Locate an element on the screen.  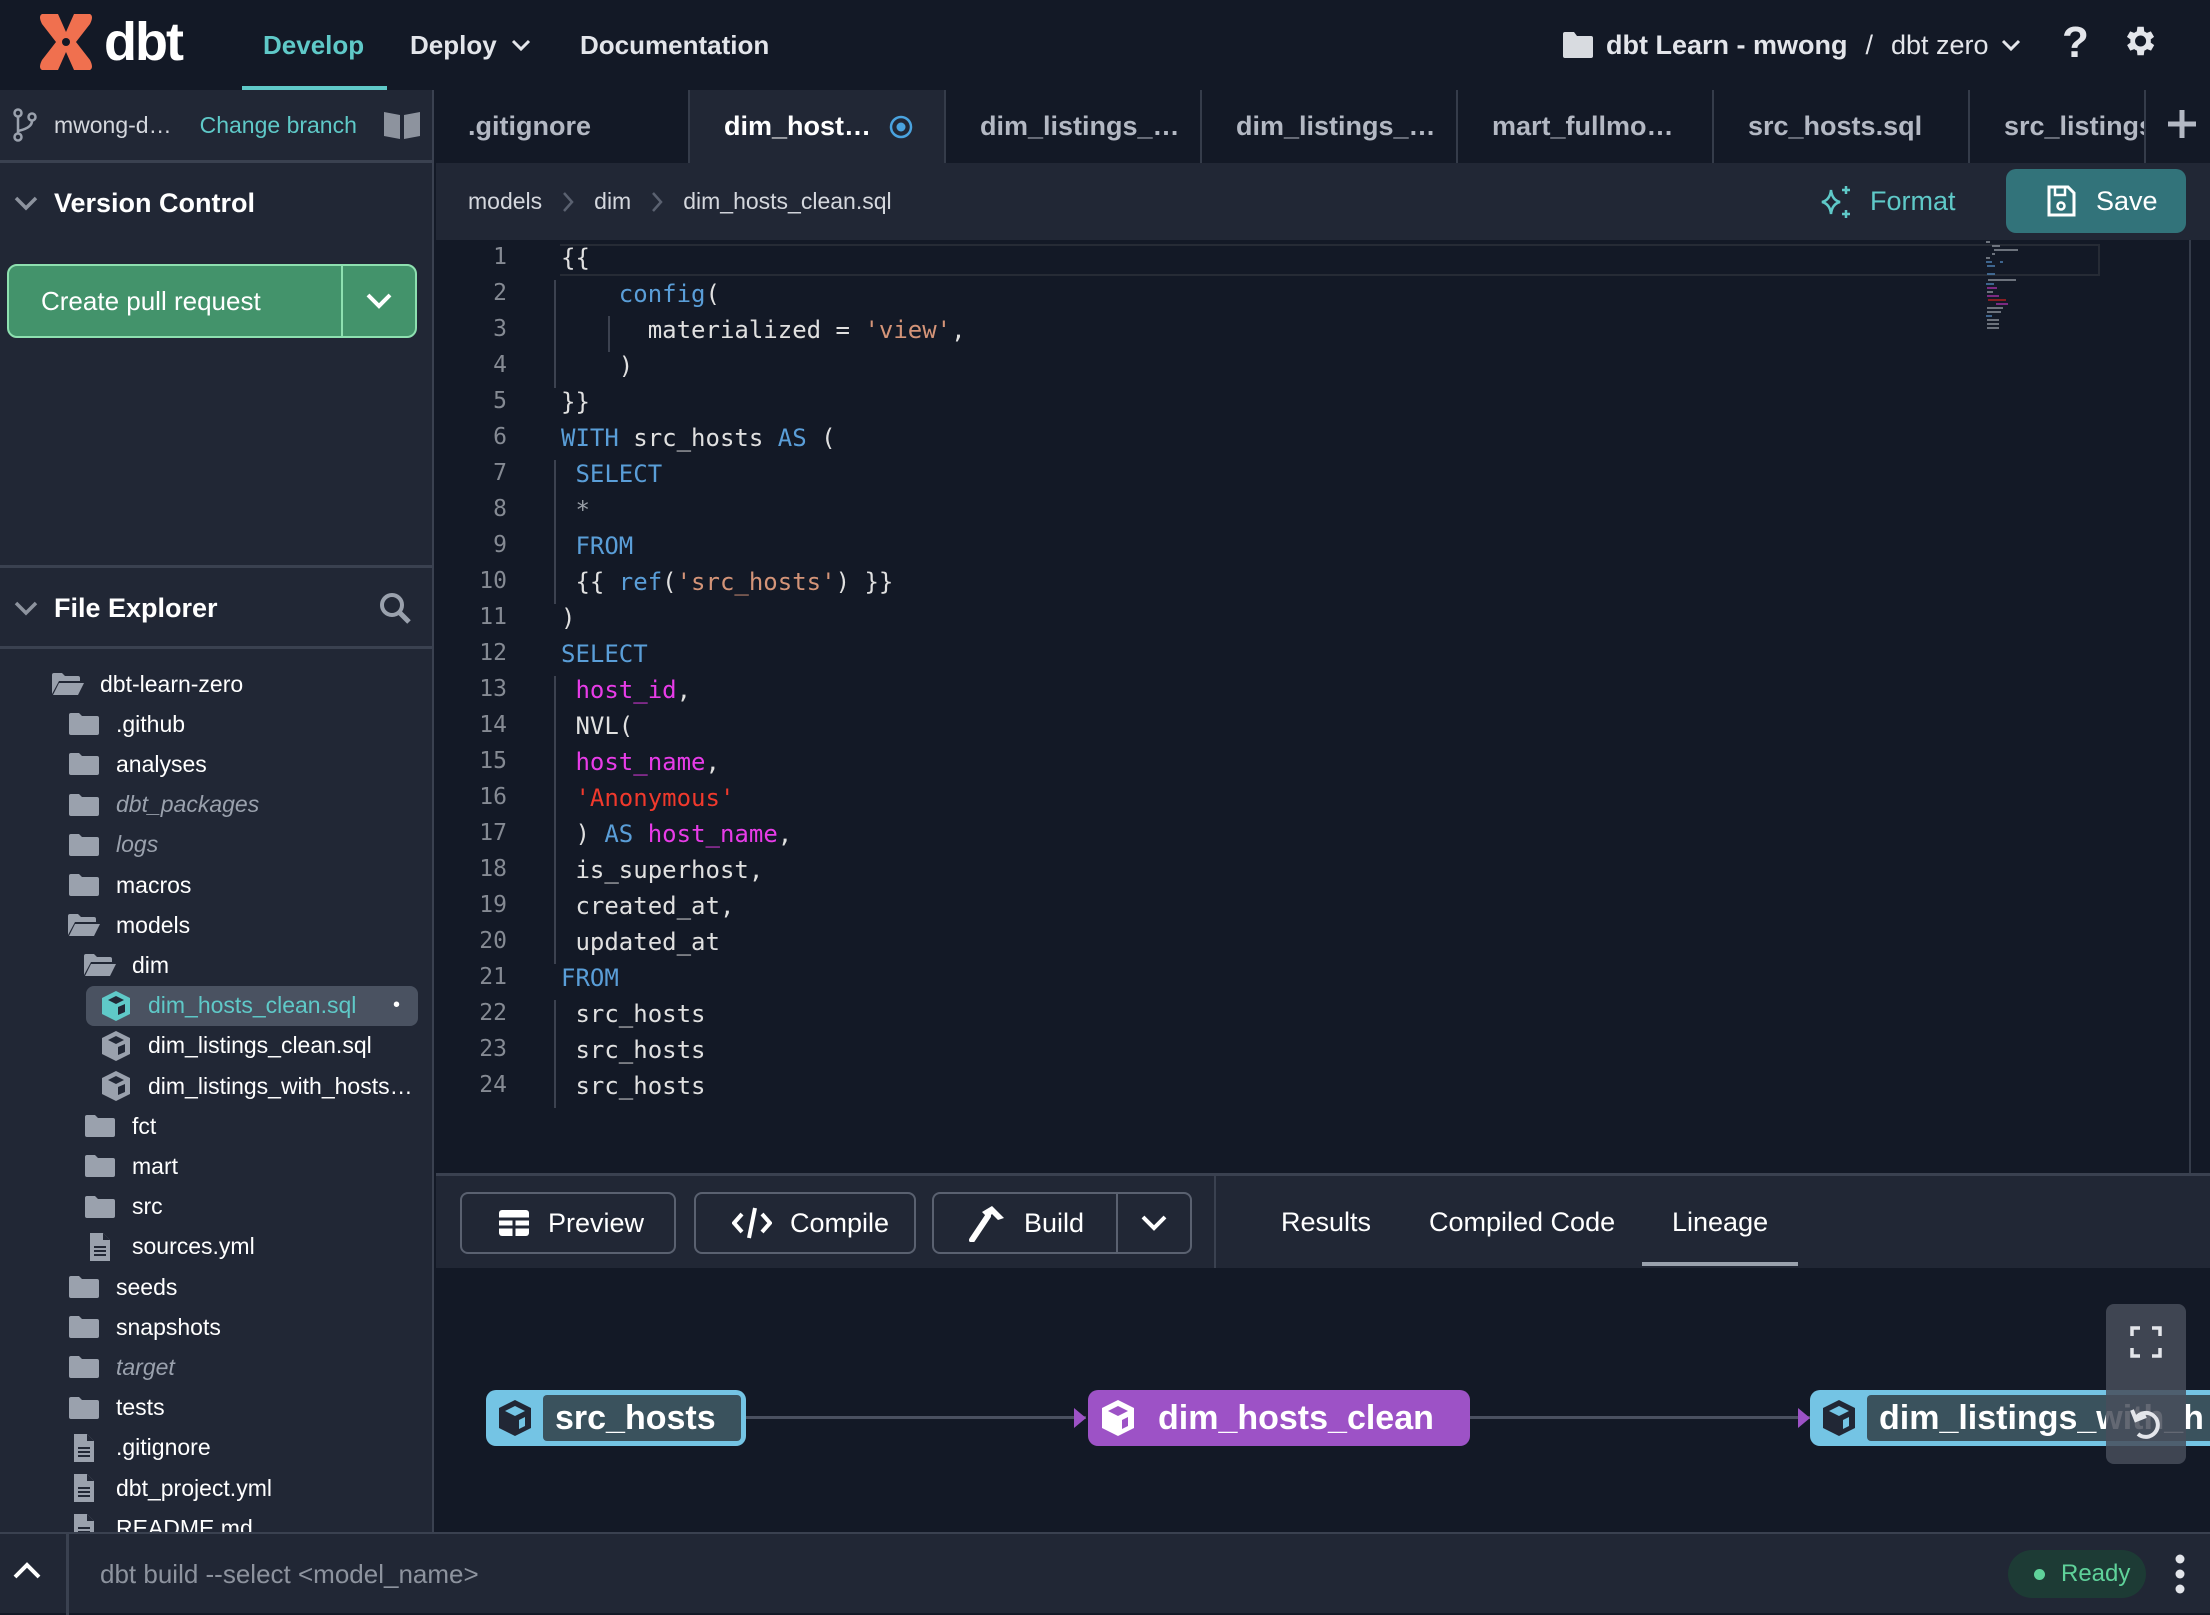
tree-item: .github is located at coordinates (92, 724).